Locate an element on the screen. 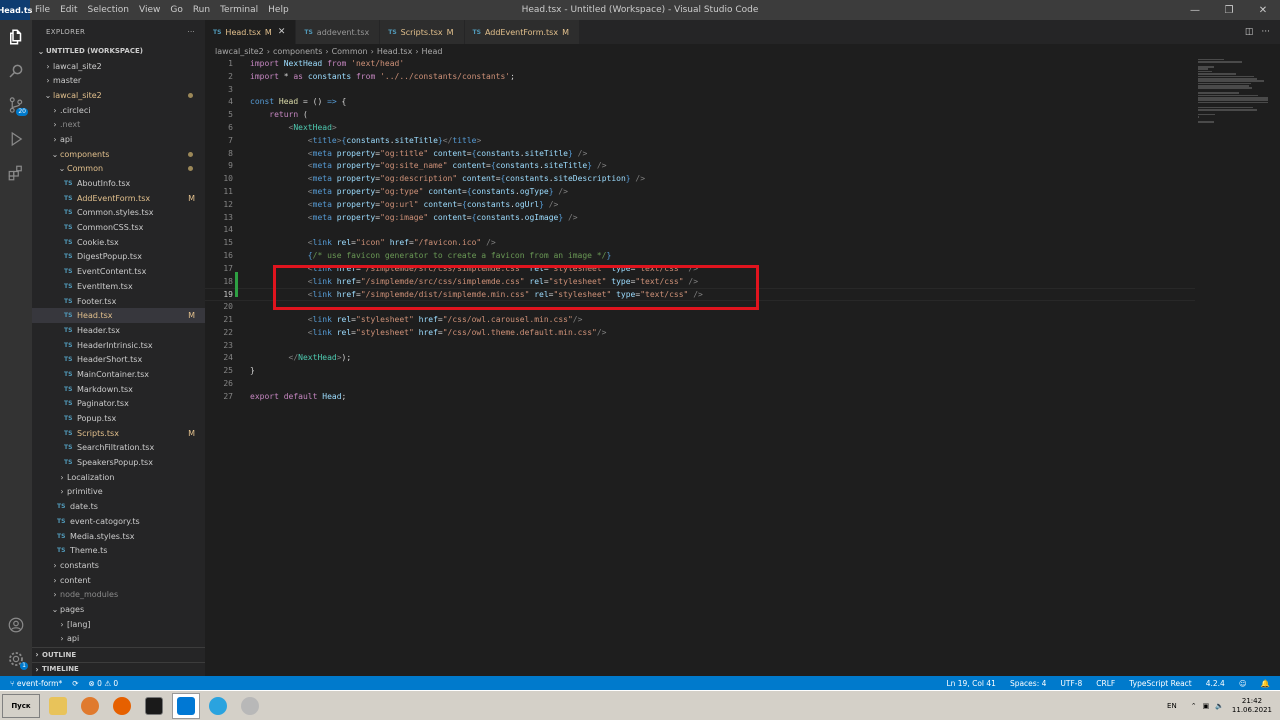  tree-file: TS Scripts.tsx M is located at coordinates (118, 433).